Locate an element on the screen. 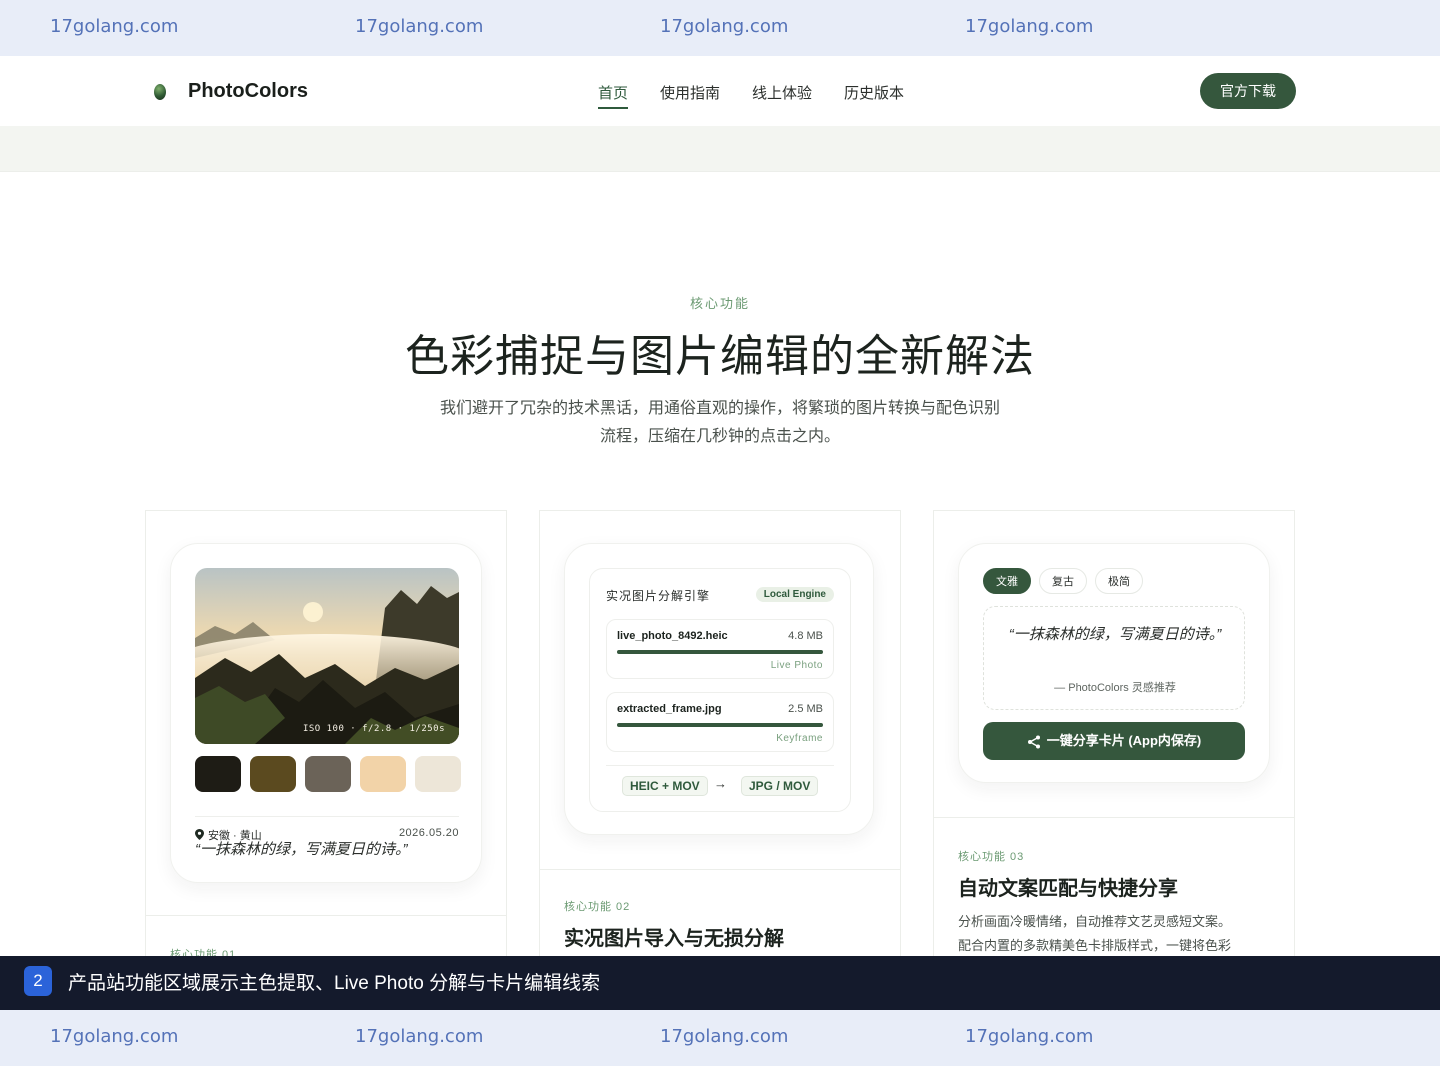 Image resolution: width=1440 pixels, height=1066 pixels. style-tab-retro: 复古 is located at coordinates (1063, 581).